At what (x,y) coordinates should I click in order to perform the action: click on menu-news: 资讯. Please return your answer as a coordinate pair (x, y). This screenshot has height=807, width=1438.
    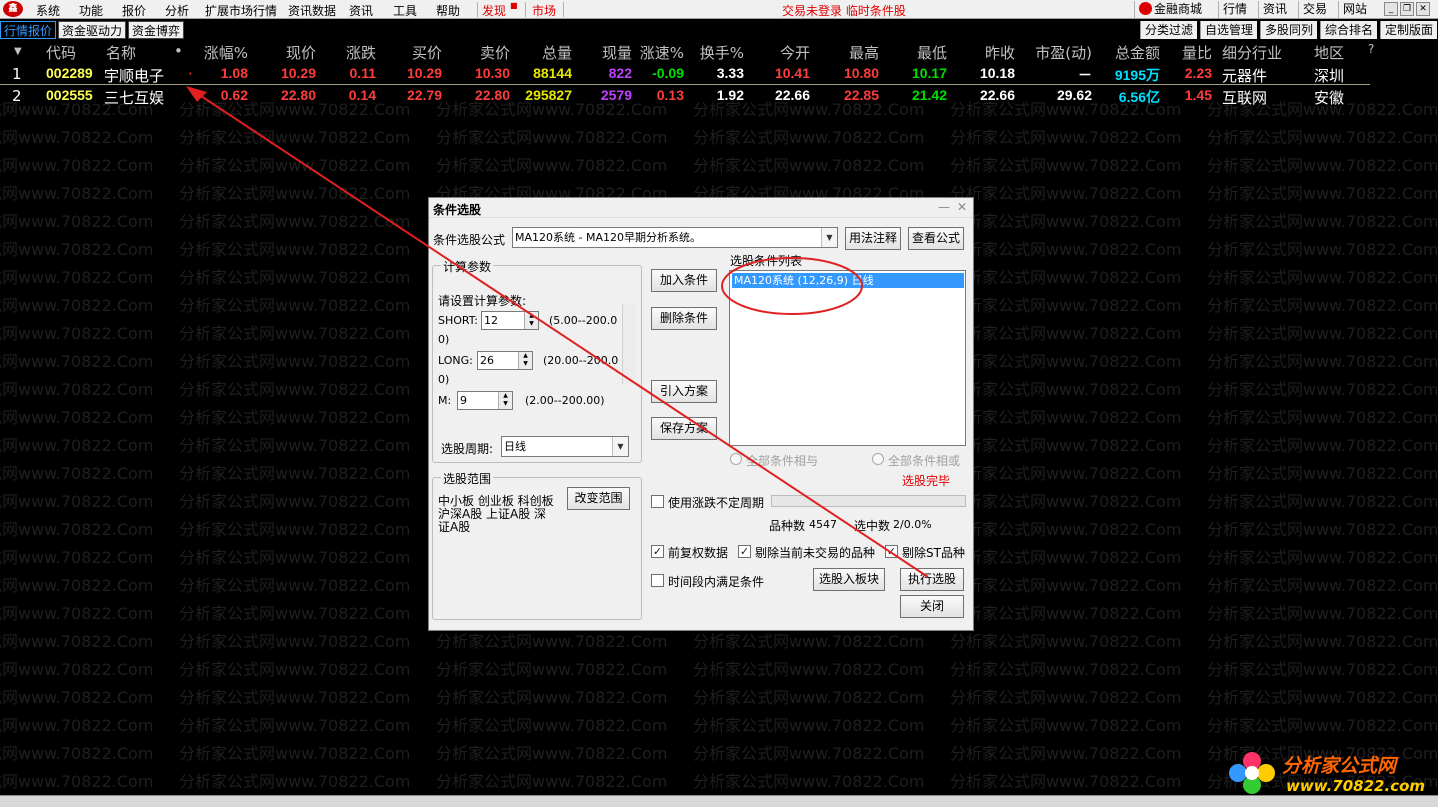
    Looking at the image, I should click on (361, 10).